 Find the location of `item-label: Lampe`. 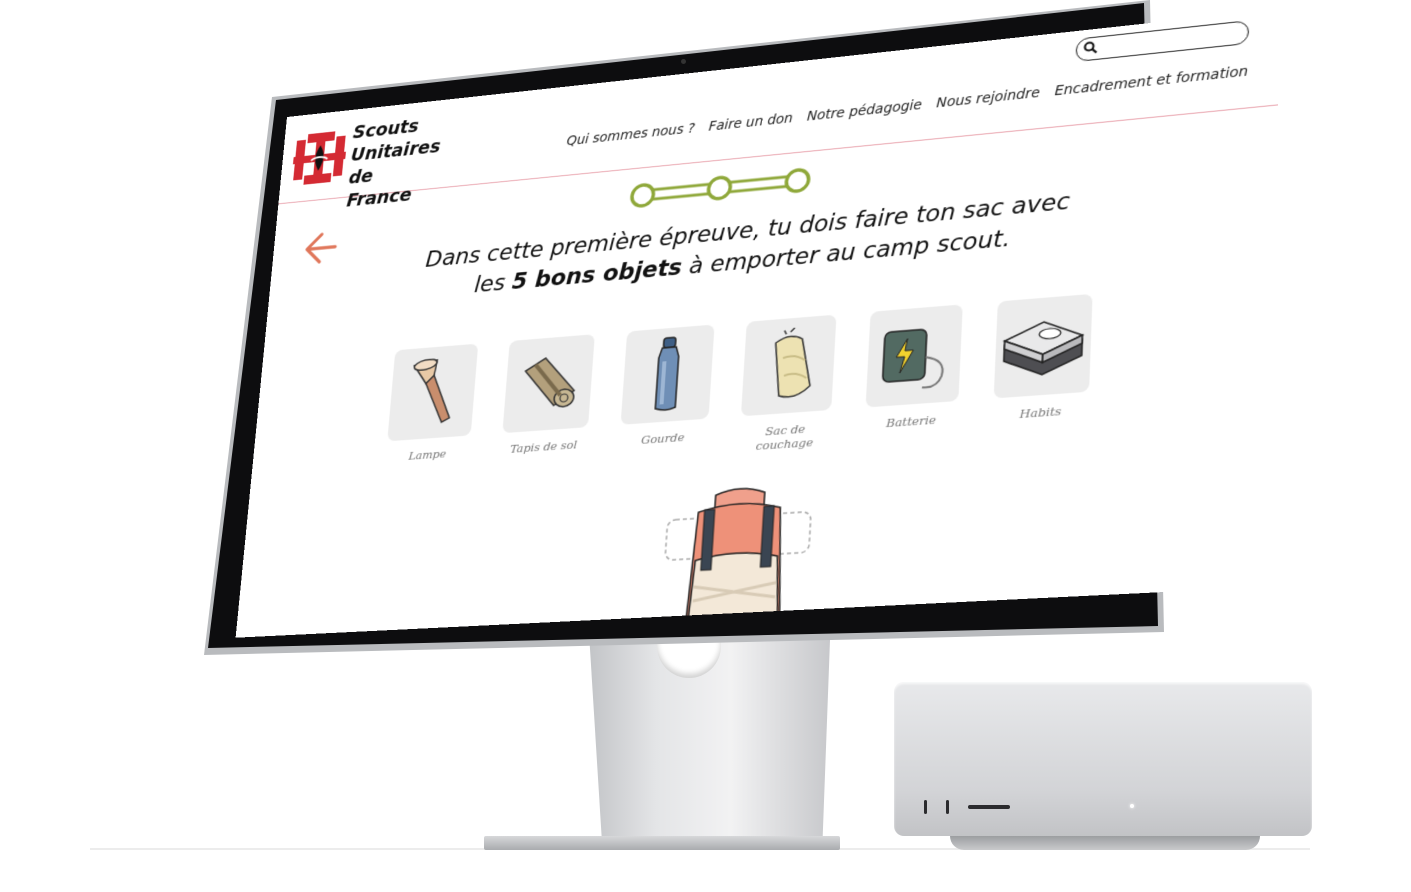

item-label: Lampe is located at coordinates (427, 454).